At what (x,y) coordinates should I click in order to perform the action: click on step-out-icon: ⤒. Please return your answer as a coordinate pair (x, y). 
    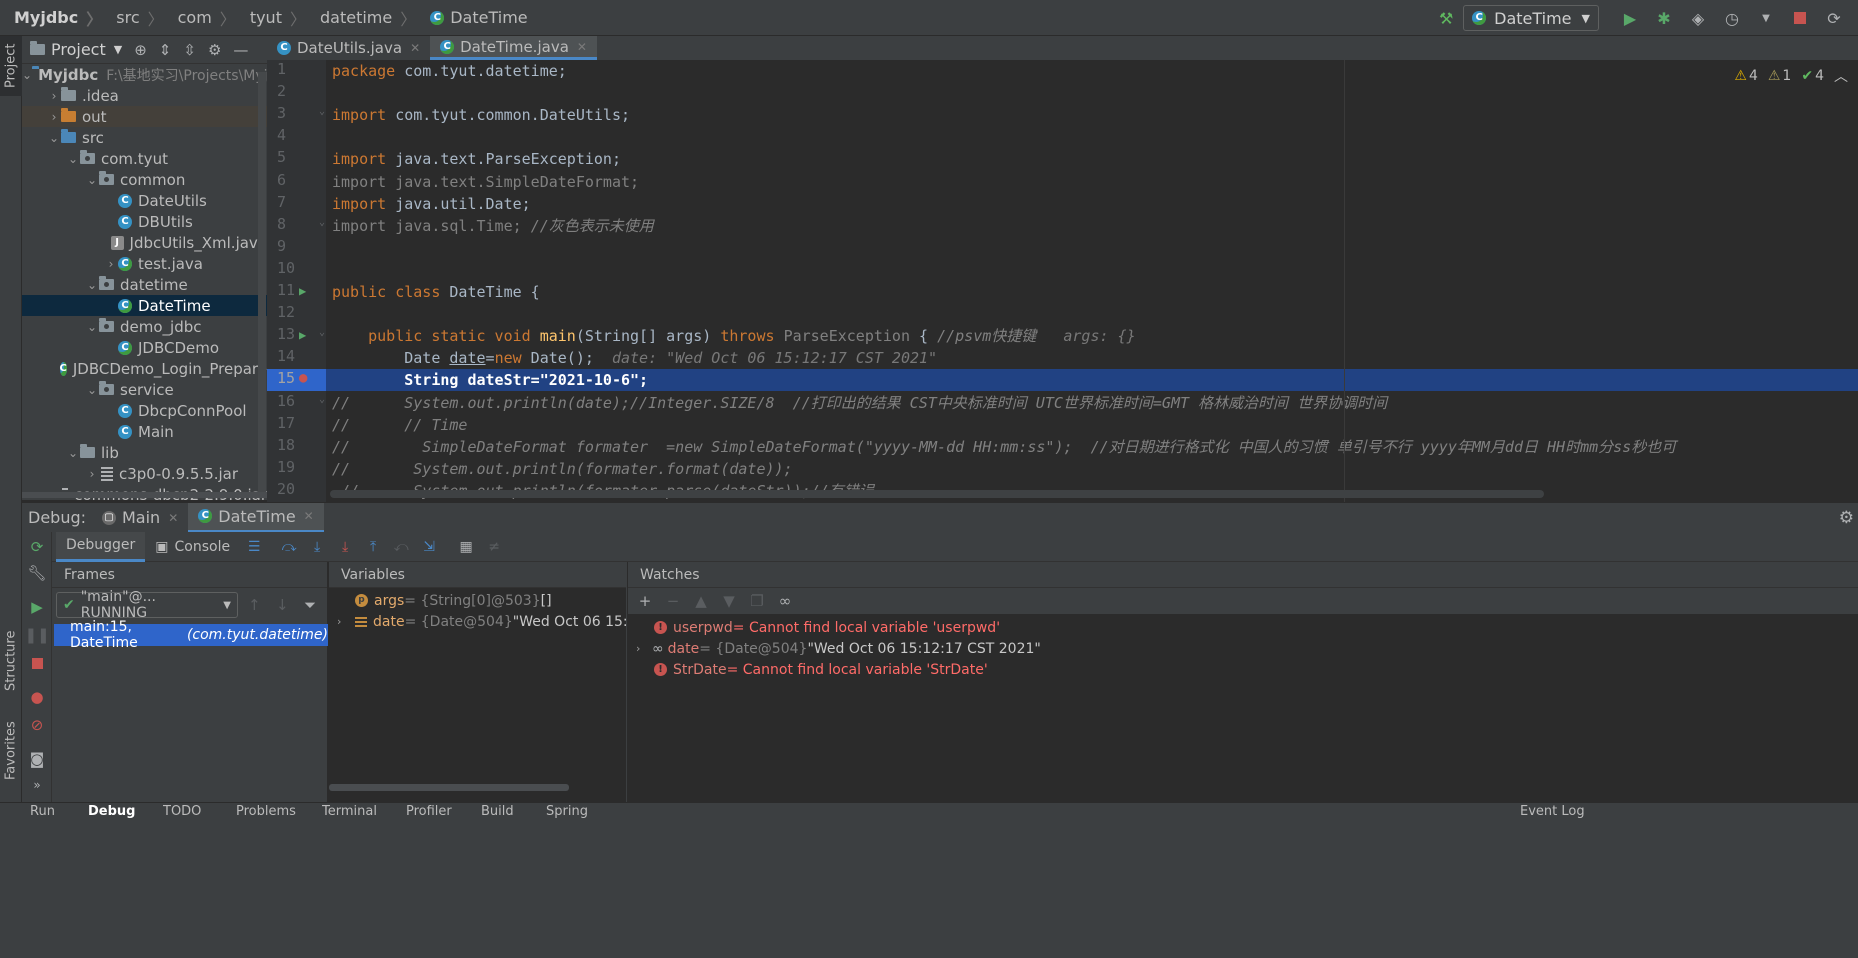
    Looking at the image, I should click on (373, 547).